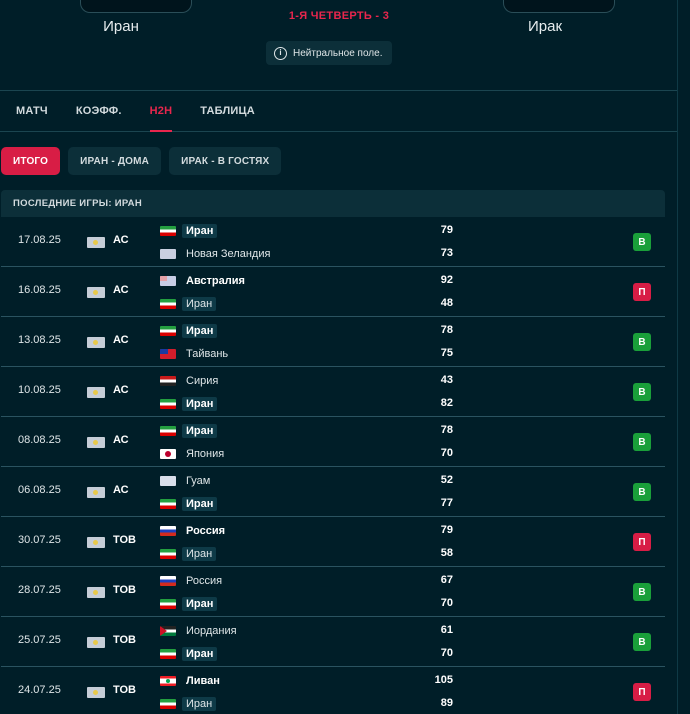 This screenshot has width=690, height=714. I want to click on match-date: 30.07.25, so click(39, 540).